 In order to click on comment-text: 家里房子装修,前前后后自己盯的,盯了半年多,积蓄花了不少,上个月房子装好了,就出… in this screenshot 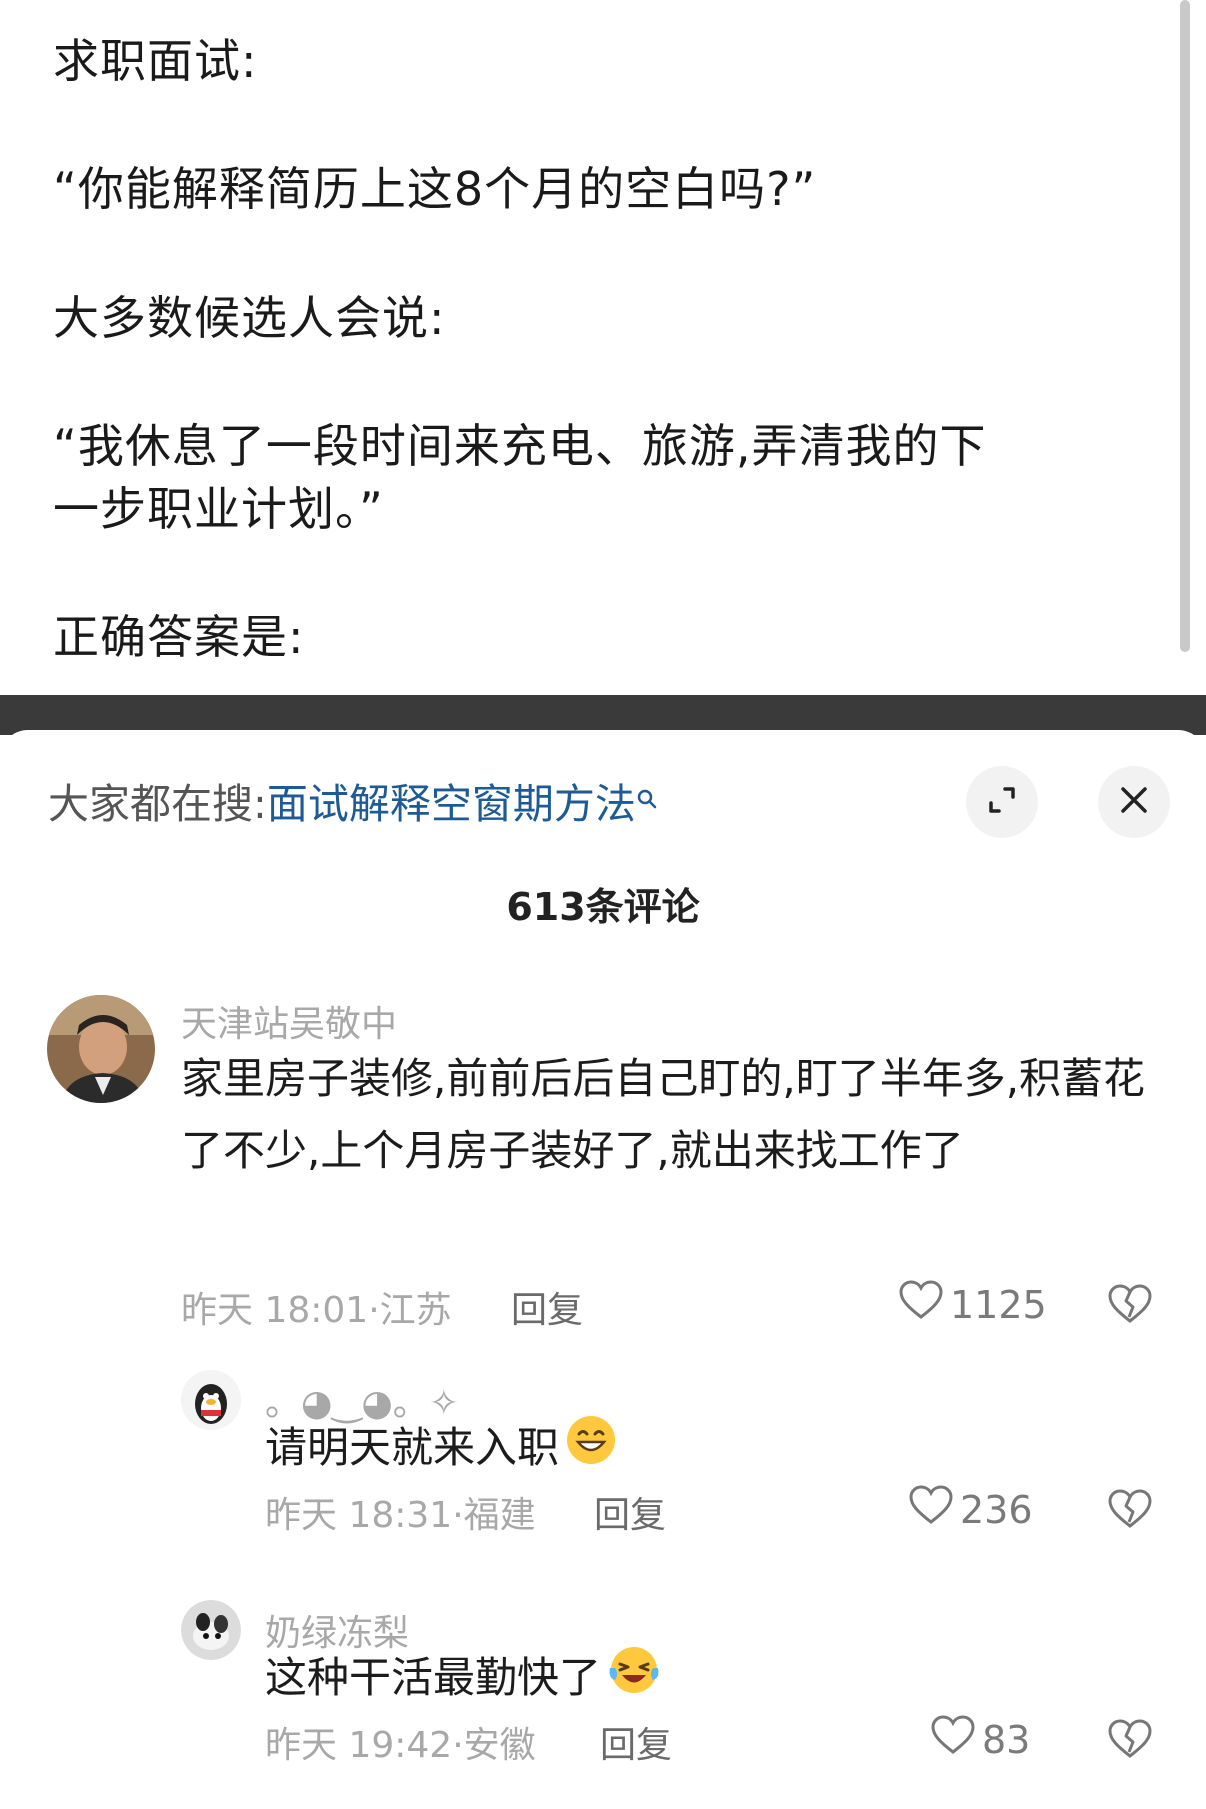, I will do `click(663, 1114)`.